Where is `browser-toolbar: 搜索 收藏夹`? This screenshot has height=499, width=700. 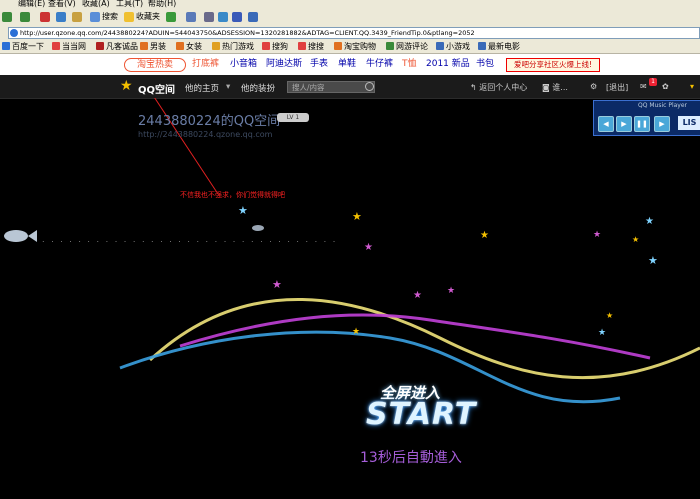 browser-toolbar: 搜索 收藏夹 is located at coordinates (350, 18).